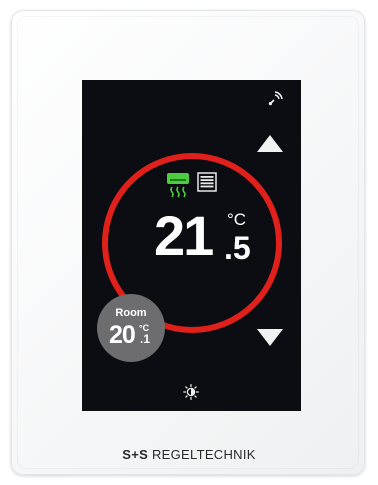 The height and width of the screenshot is (485, 378). What do you see at coordinates (178, 185) in the screenshot?
I see `cooling-ac-icon` at bounding box center [178, 185].